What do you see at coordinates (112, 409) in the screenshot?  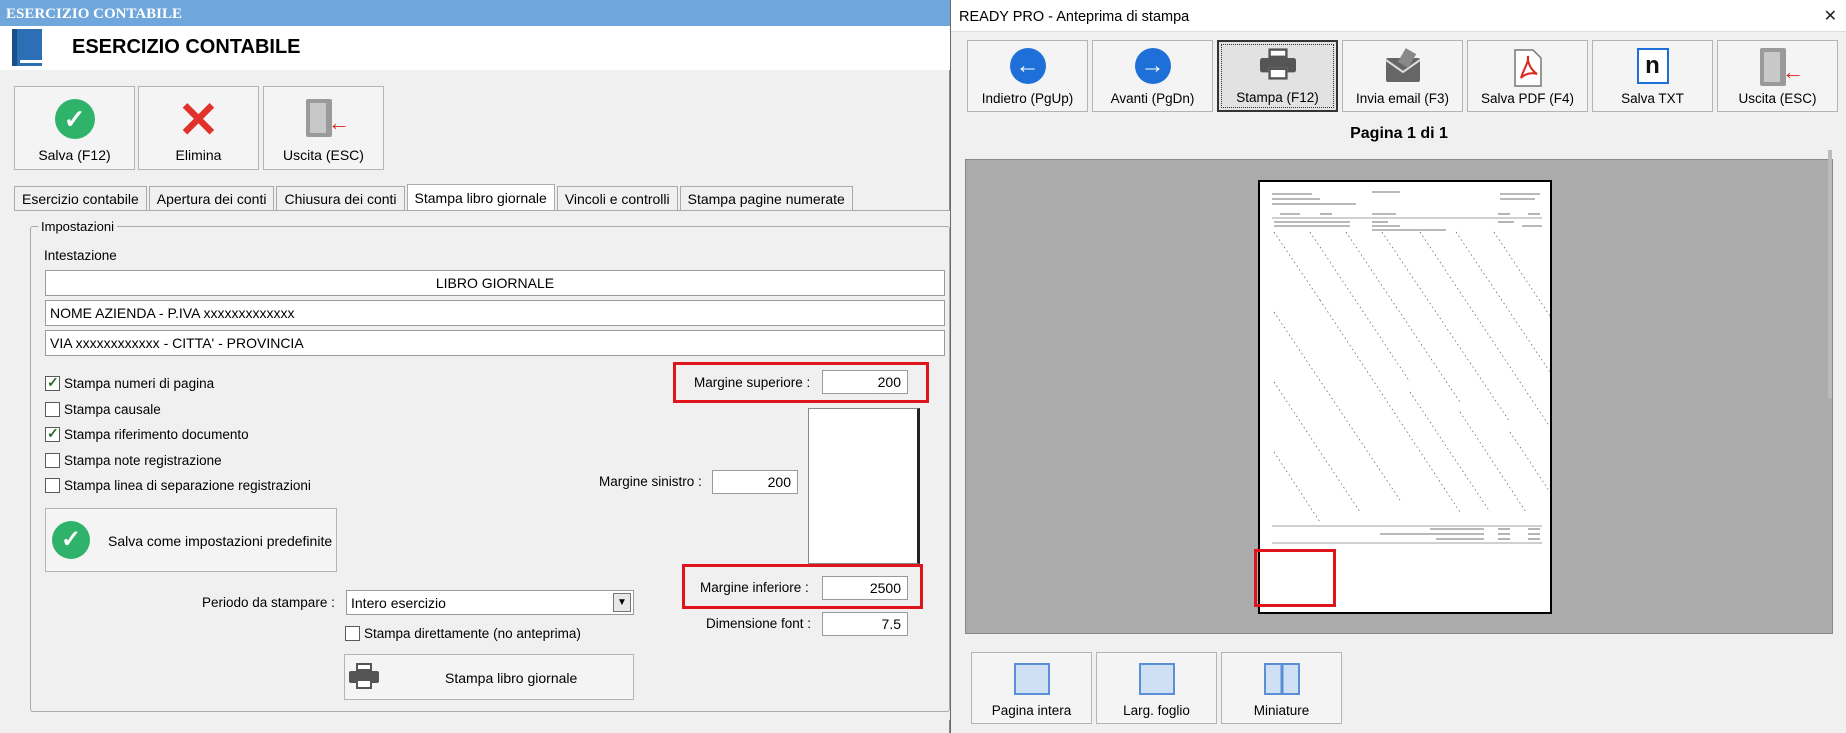 I see `causale-label: Stampa causale` at bounding box center [112, 409].